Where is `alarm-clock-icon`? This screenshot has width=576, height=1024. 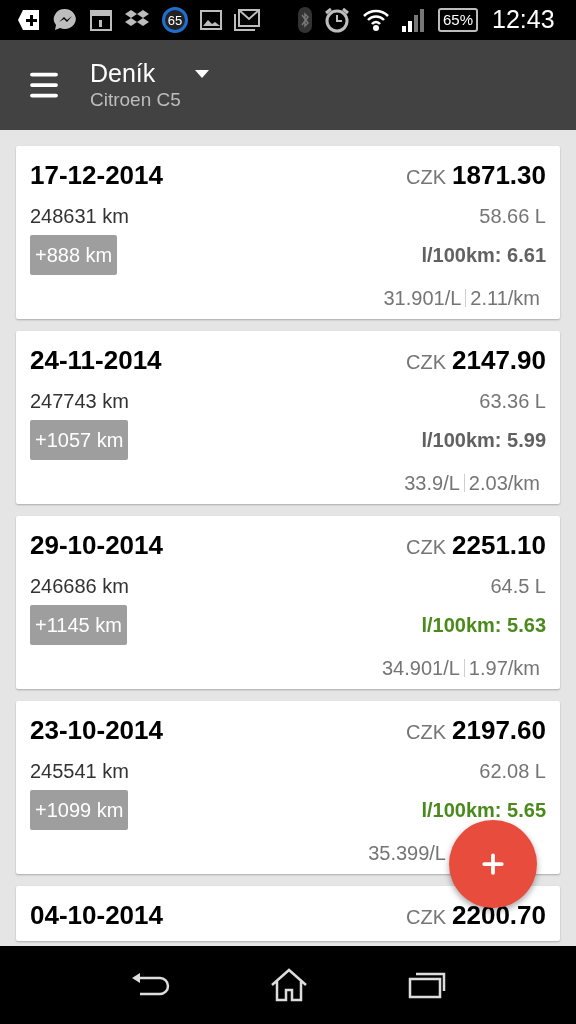 alarm-clock-icon is located at coordinates (337, 20).